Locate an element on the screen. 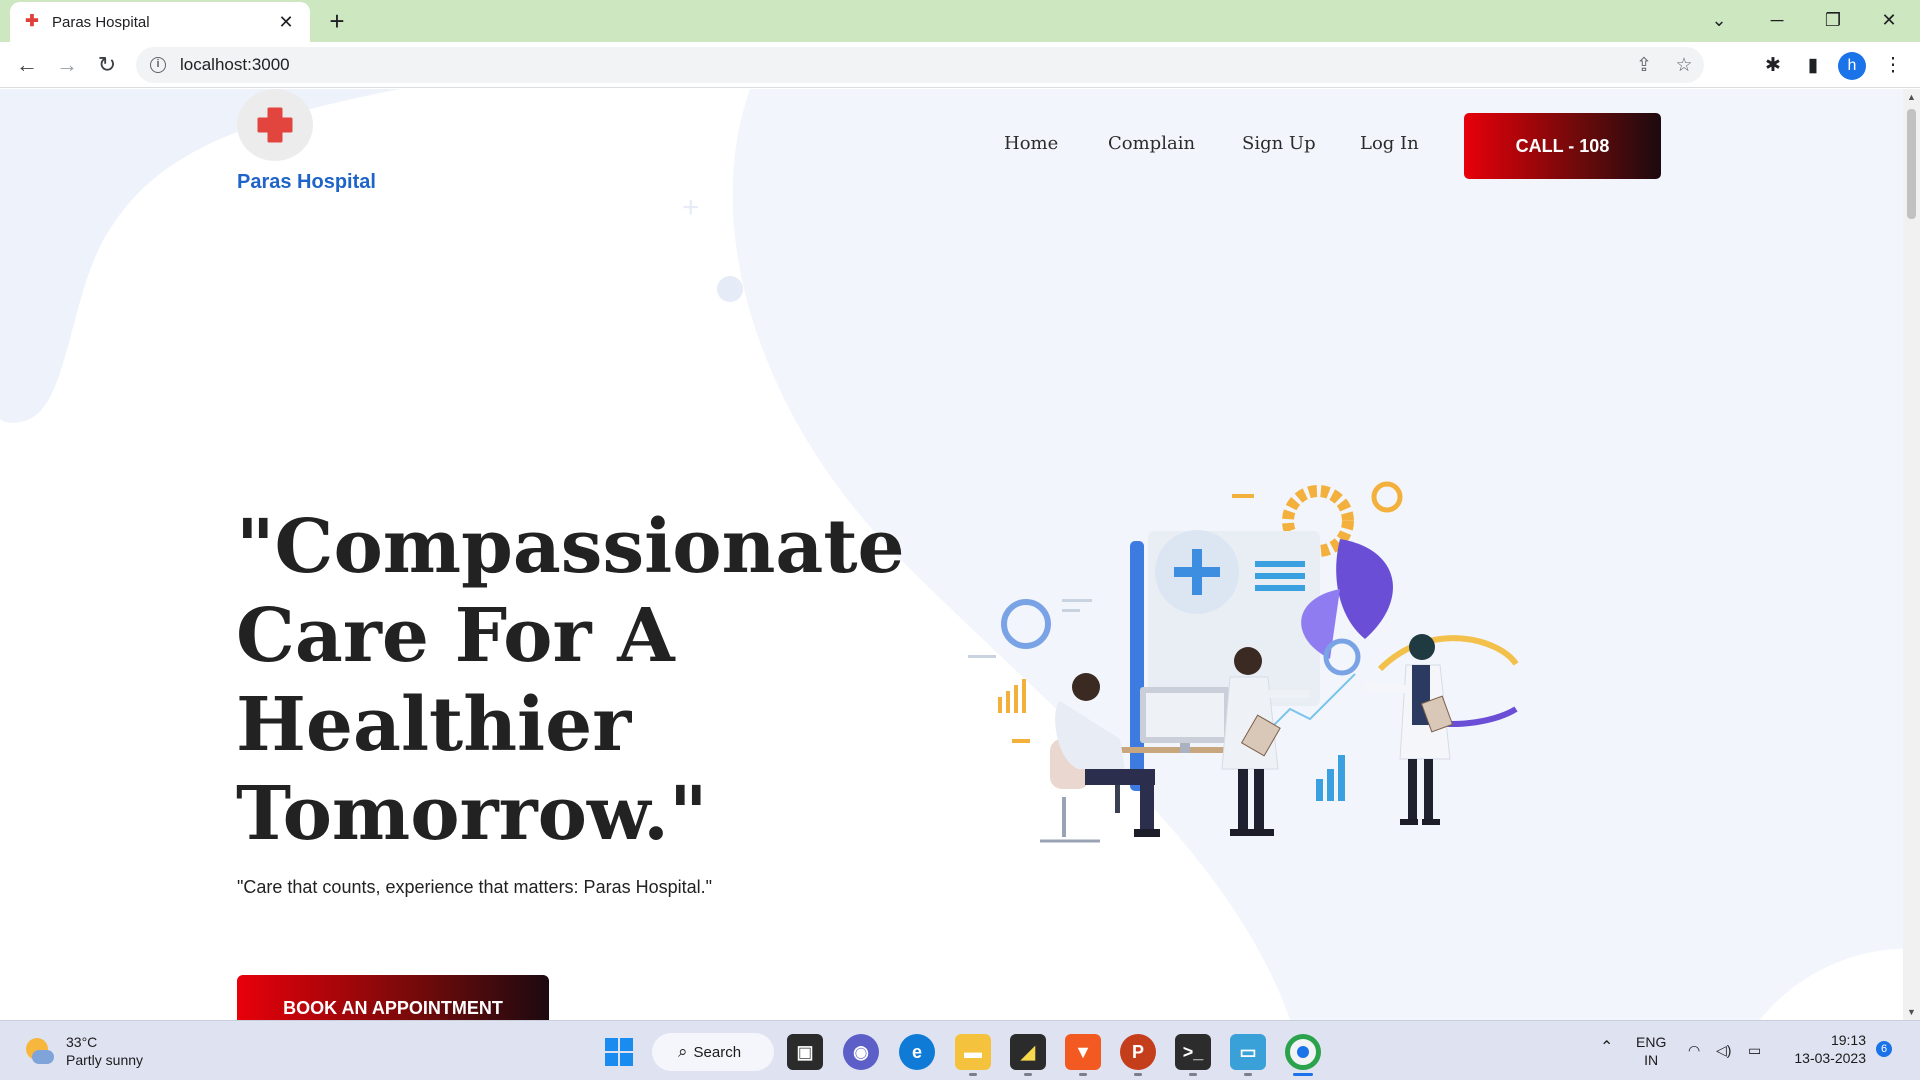  medical-cross-icon is located at coordinates (275, 125).